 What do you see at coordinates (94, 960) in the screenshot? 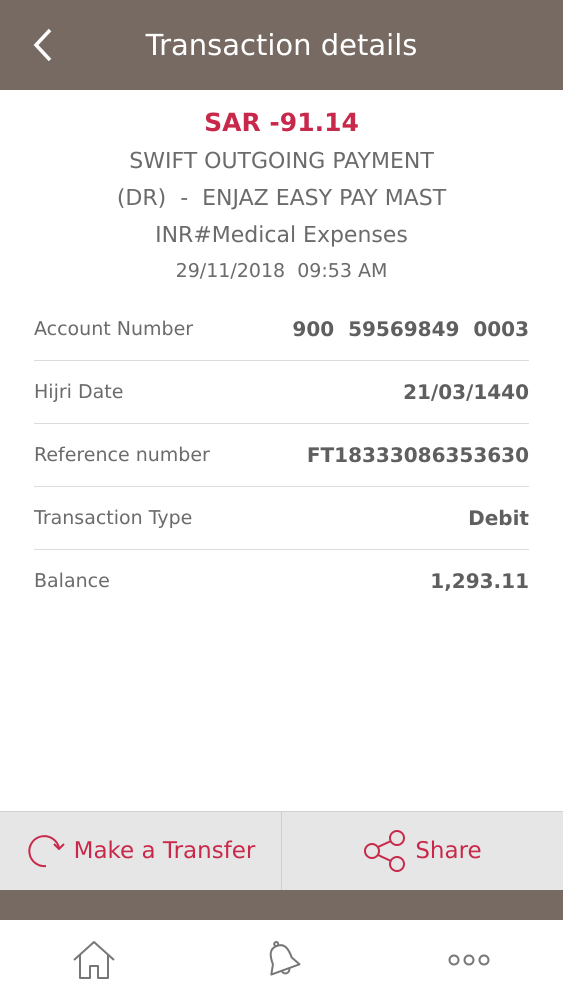
I see `home-icon` at bounding box center [94, 960].